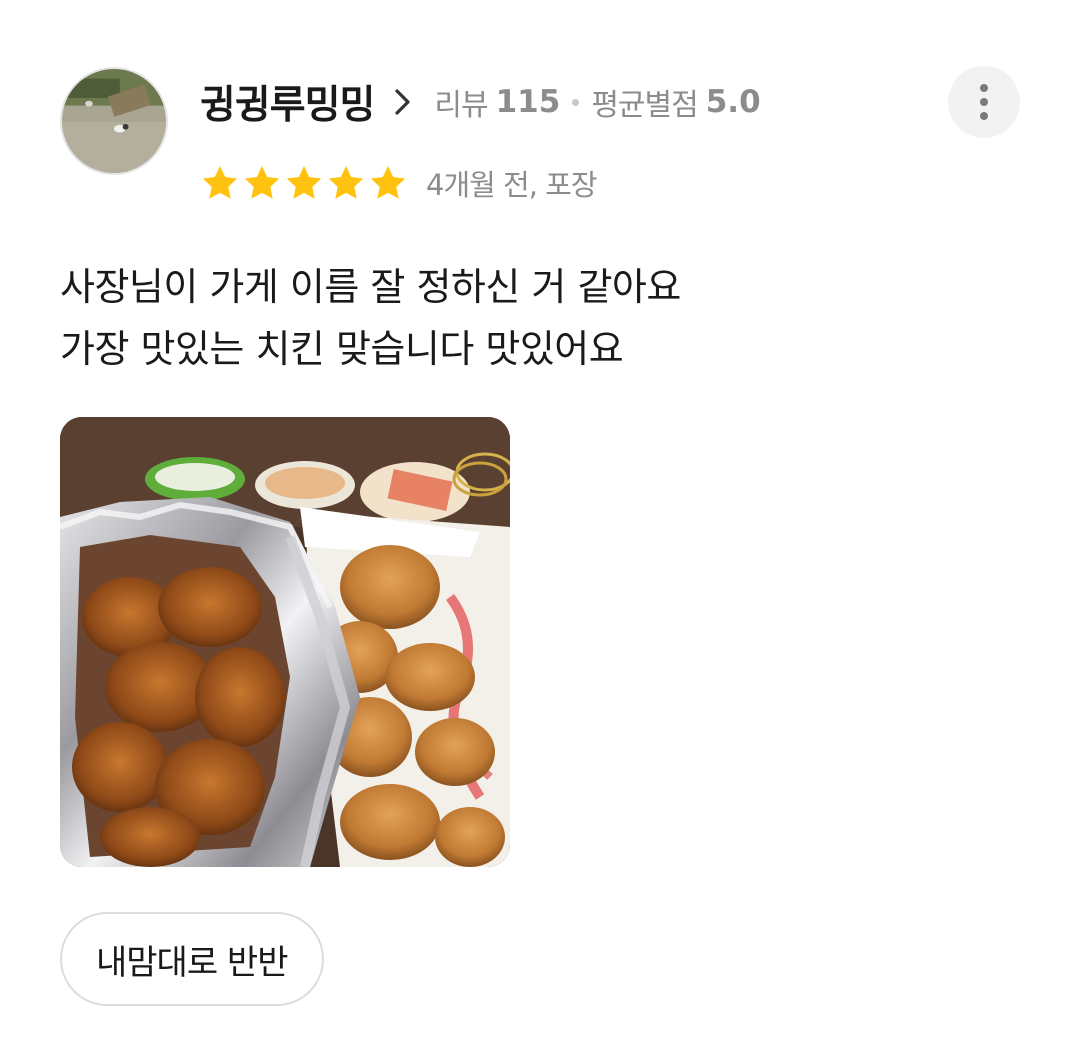 The height and width of the screenshot is (1046, 1080). Describe the element at coordinates (733, 102) in the screenshot. I see `avg-rating-value: 5.0` at that location.